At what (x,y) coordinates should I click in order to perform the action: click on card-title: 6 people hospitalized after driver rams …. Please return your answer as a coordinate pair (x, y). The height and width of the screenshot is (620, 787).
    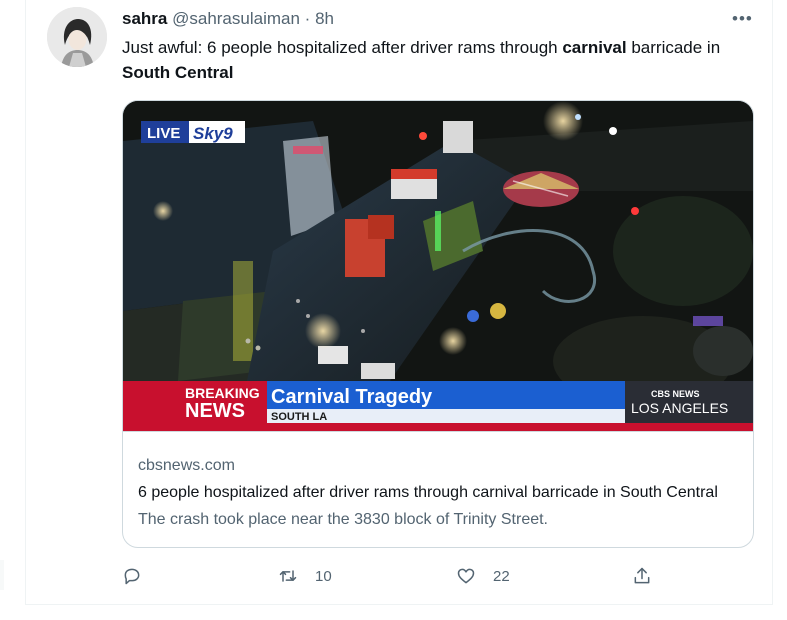
    Looking at the image, I should click on (428, 492).